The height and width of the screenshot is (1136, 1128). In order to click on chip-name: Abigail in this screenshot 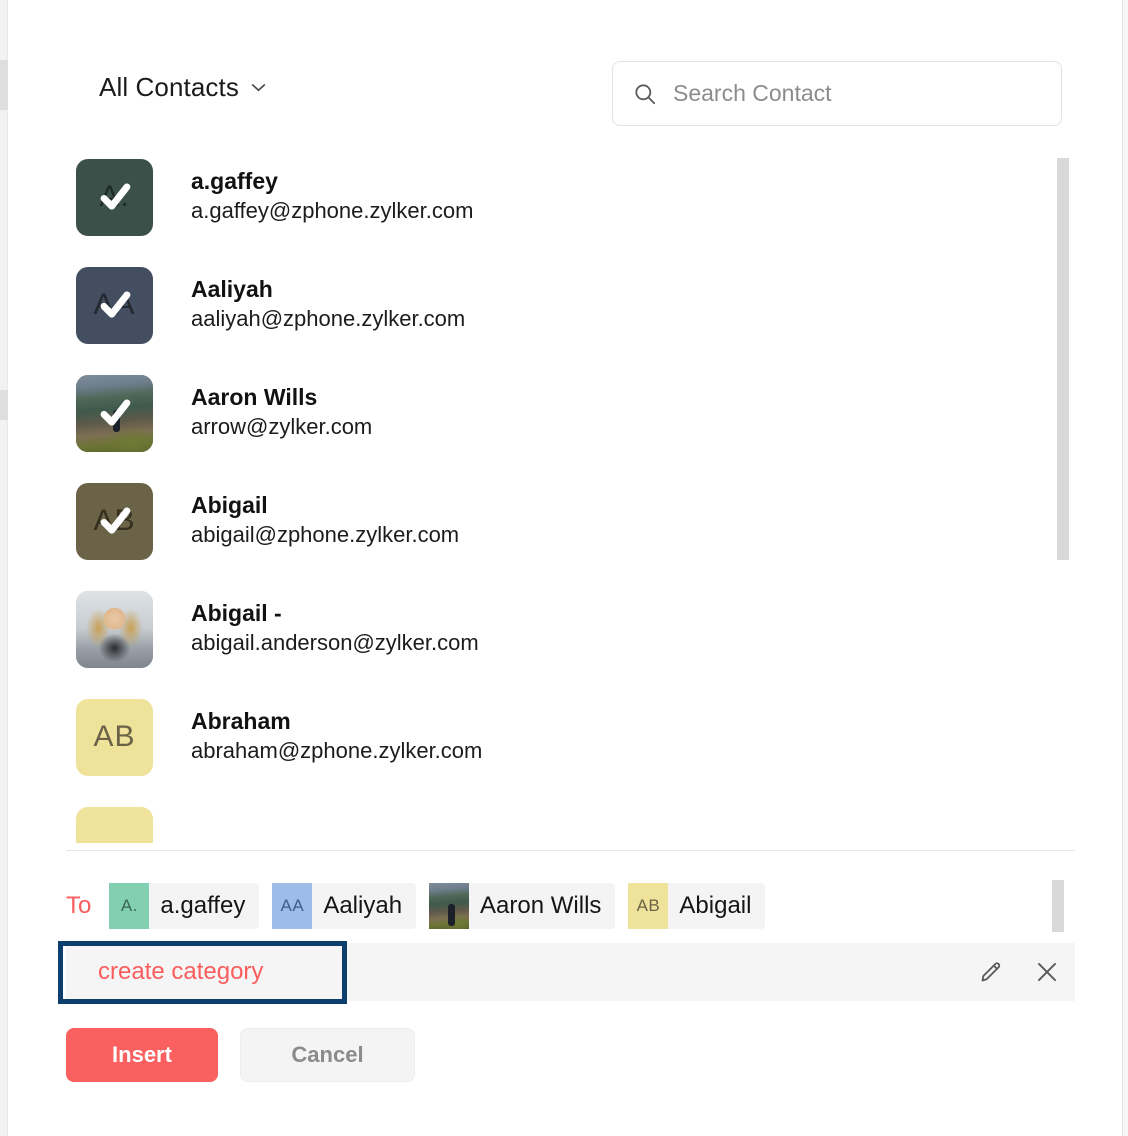, I will do `click(715, 905)`.